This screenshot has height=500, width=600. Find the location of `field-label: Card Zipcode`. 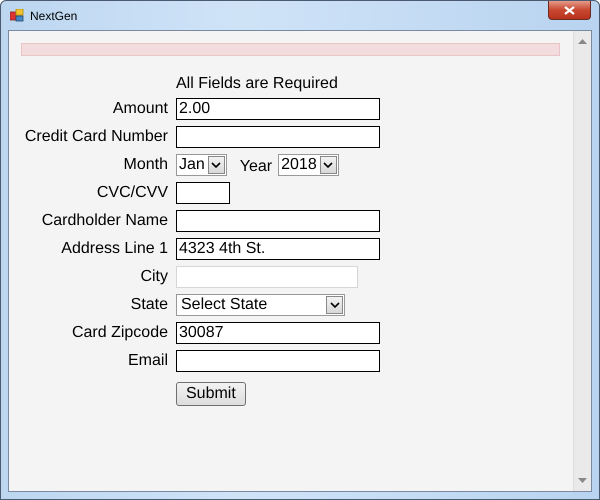

field-label: Card Zipcode is located at coordinates (119, 333).